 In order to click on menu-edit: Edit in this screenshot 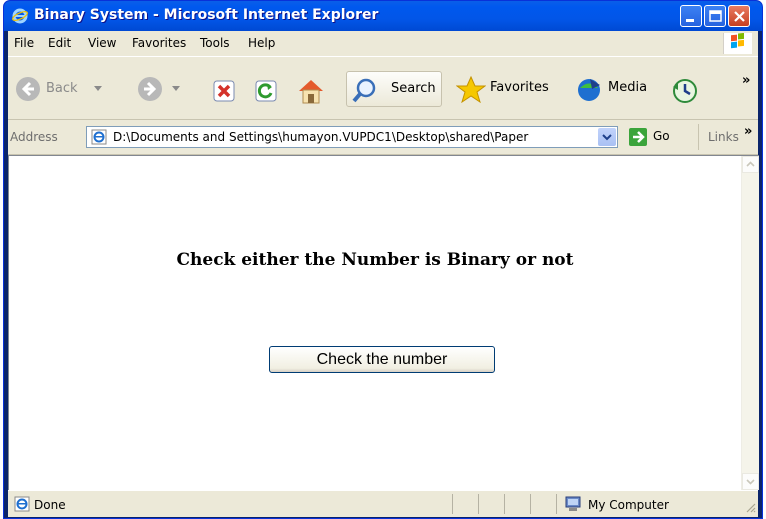, I will do `click(59, 43)`.